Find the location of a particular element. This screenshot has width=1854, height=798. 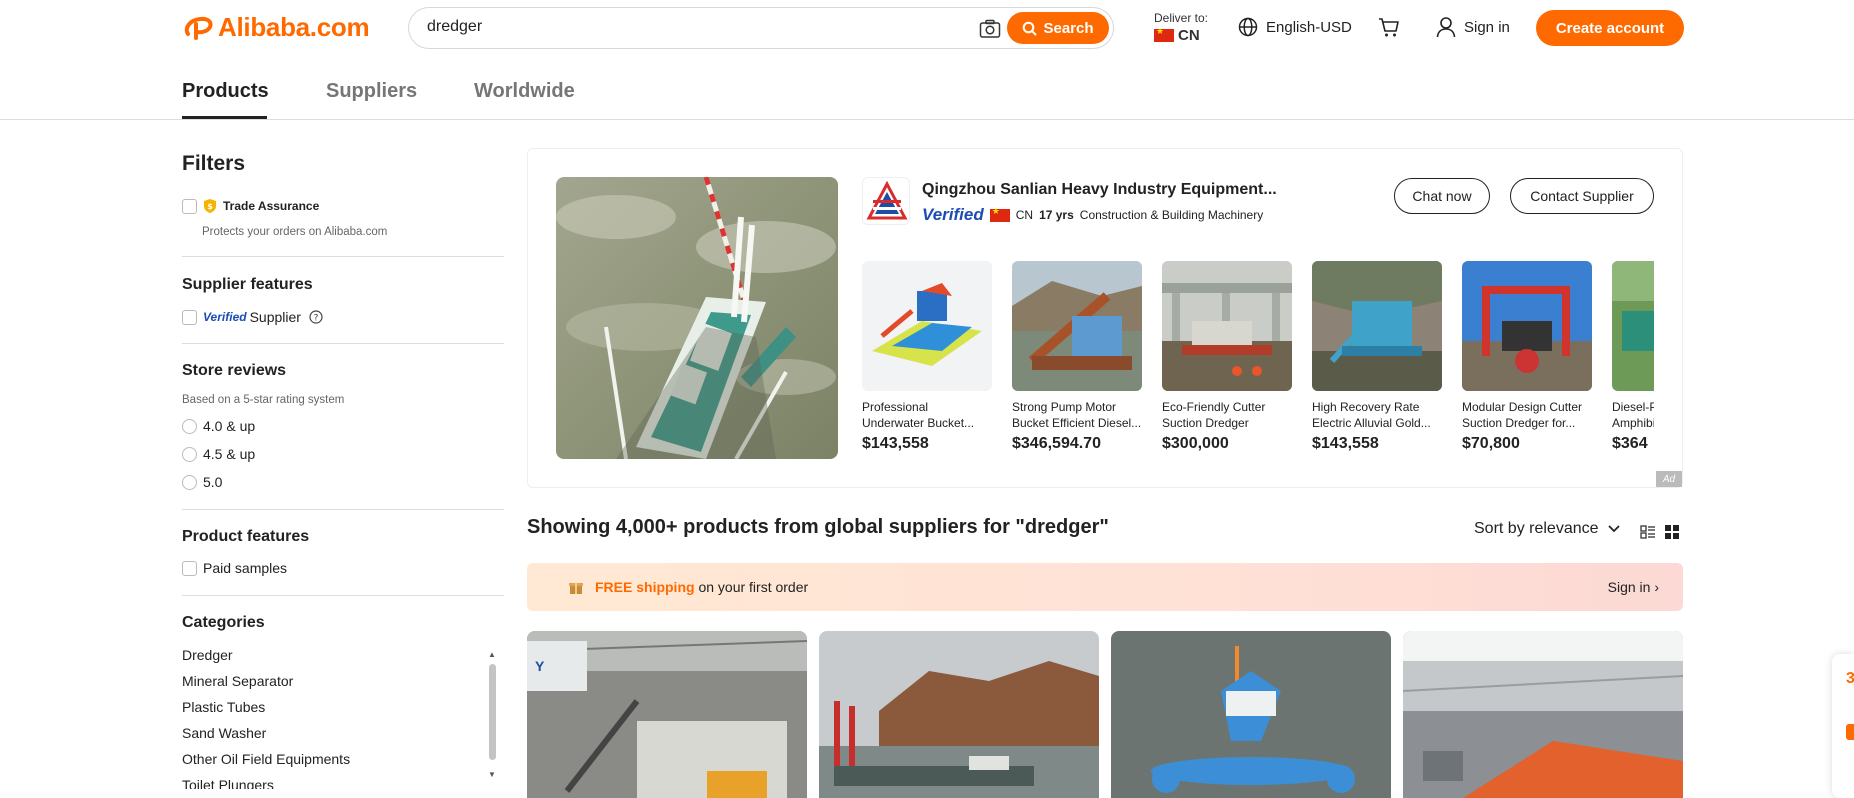

dredger-aerial-image is located at coordinates (697, 318).